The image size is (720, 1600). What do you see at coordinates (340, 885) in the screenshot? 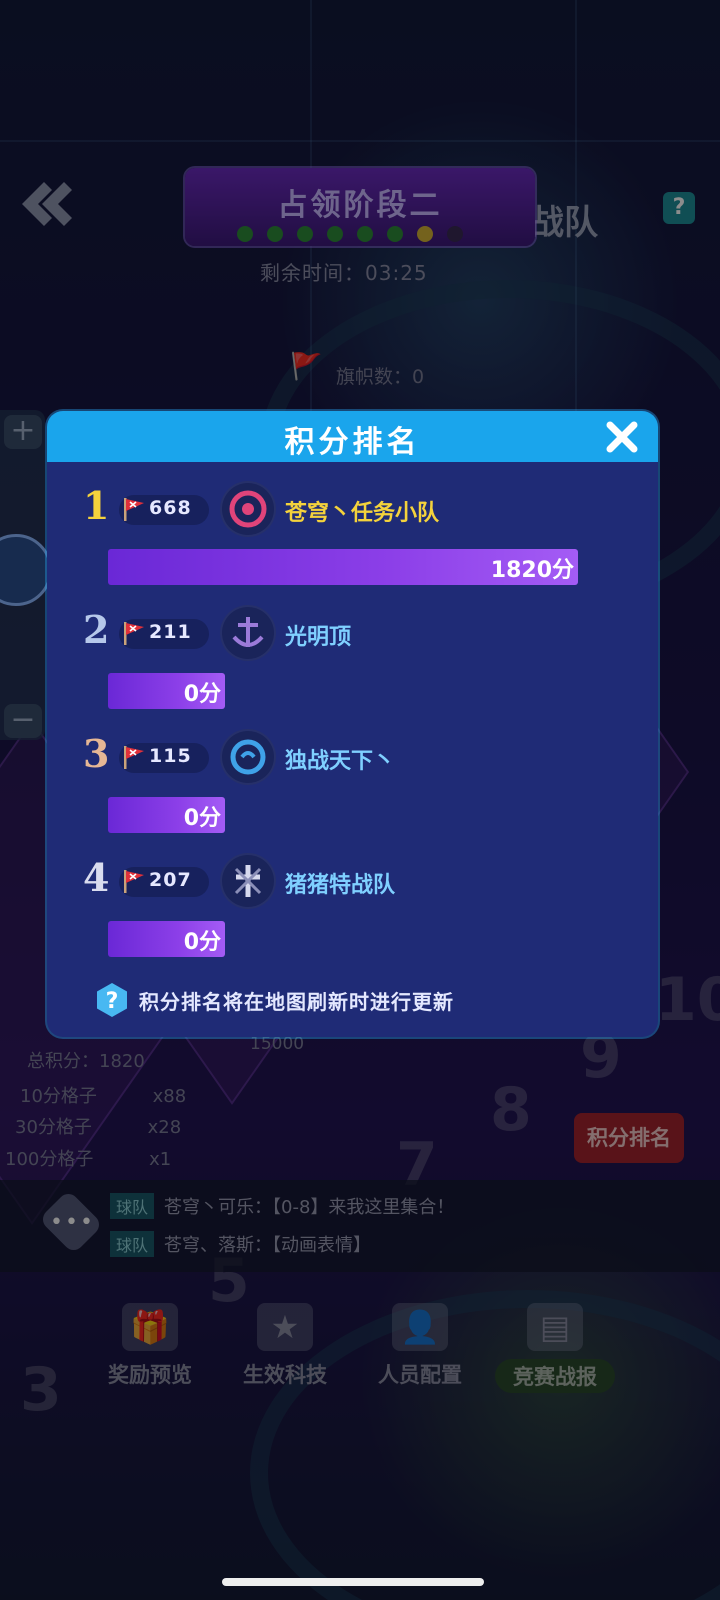
I see `team-name: 猪猪特战队` at bounding box center [340, 885].